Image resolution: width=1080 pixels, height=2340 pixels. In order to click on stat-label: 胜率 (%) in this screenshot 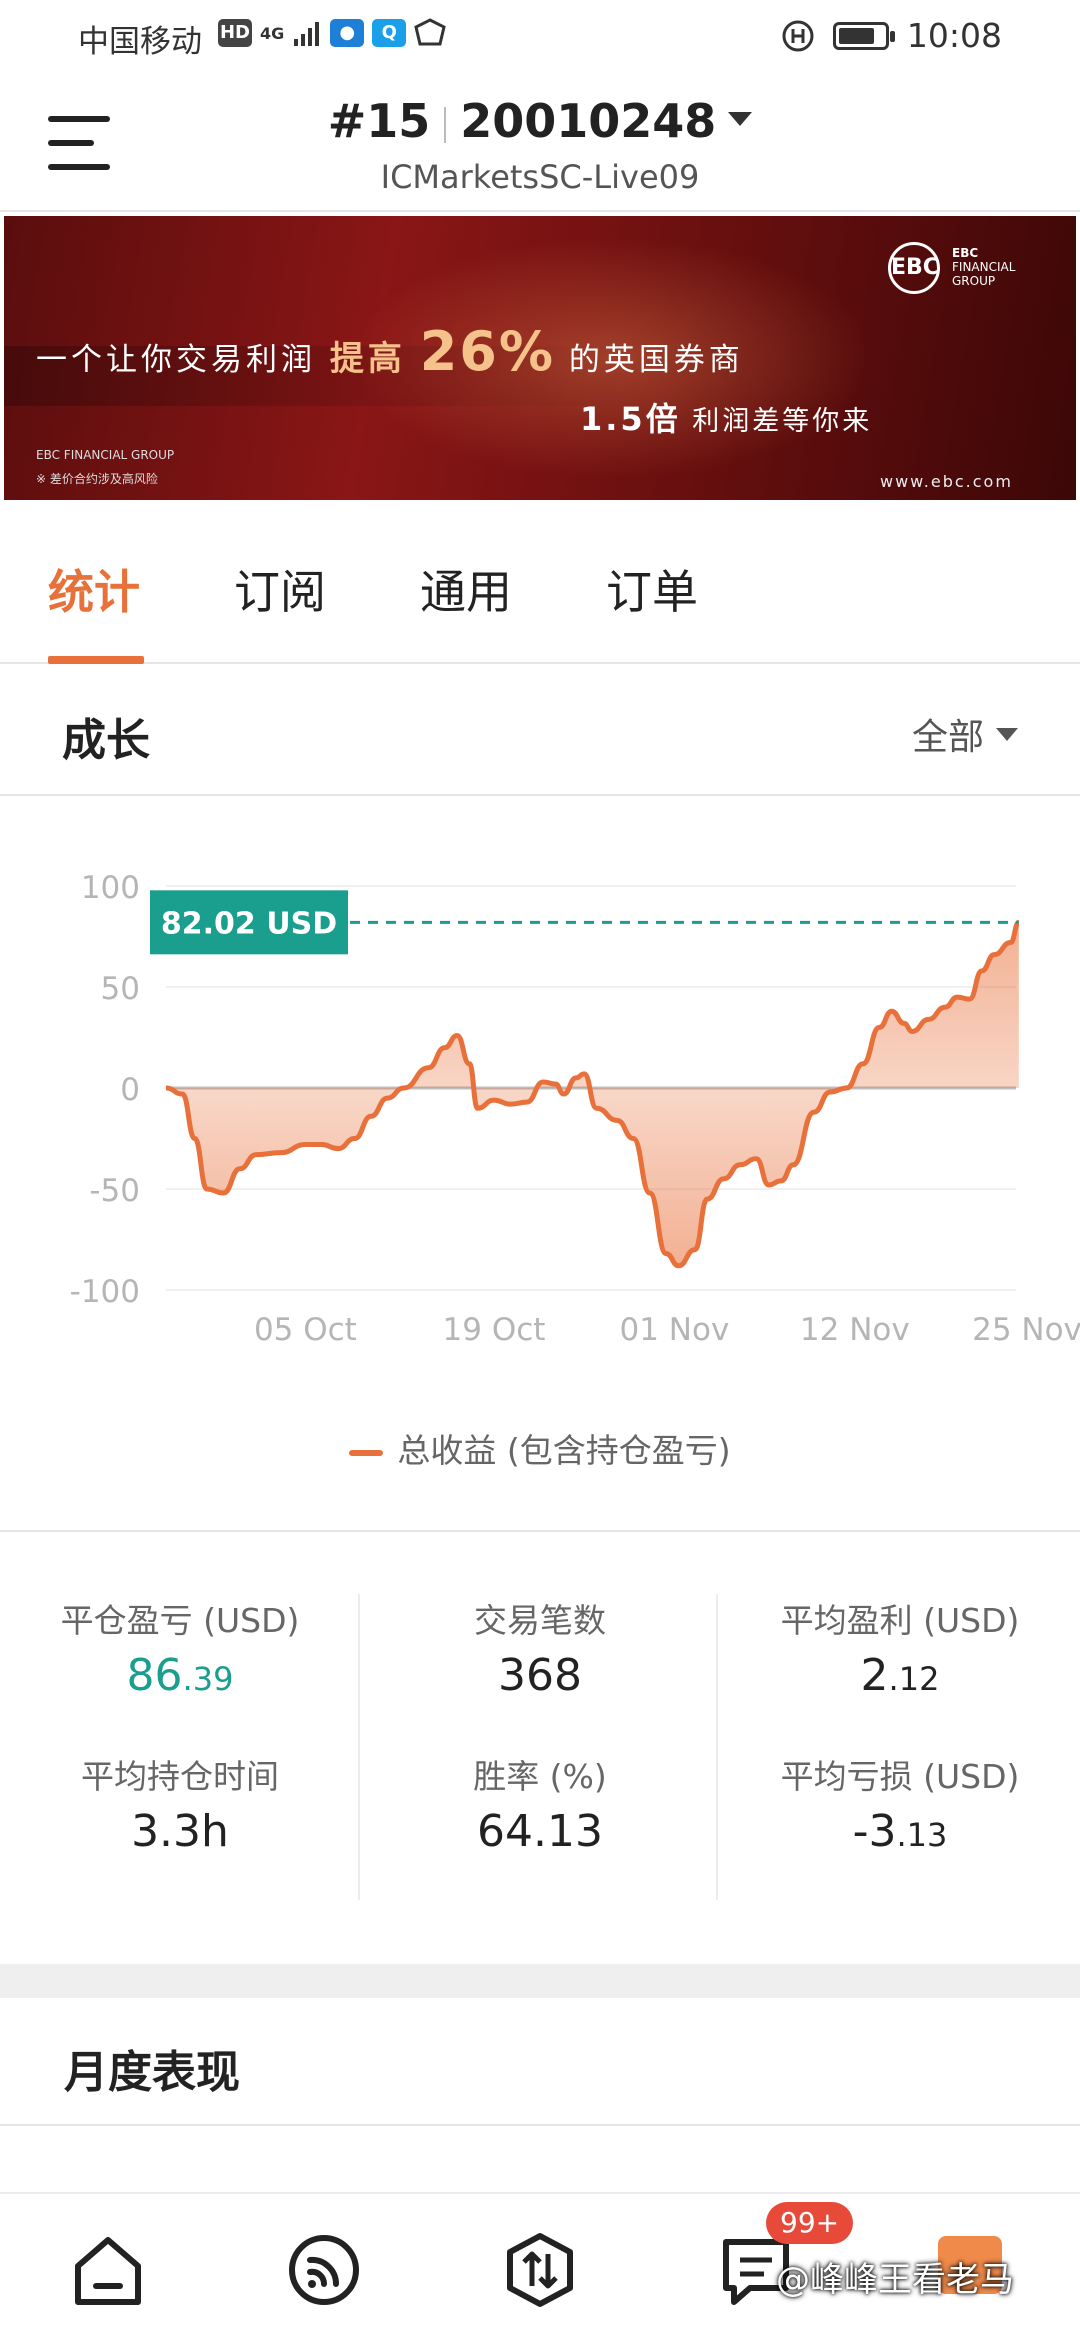, I will do `click(540, 1776)`.